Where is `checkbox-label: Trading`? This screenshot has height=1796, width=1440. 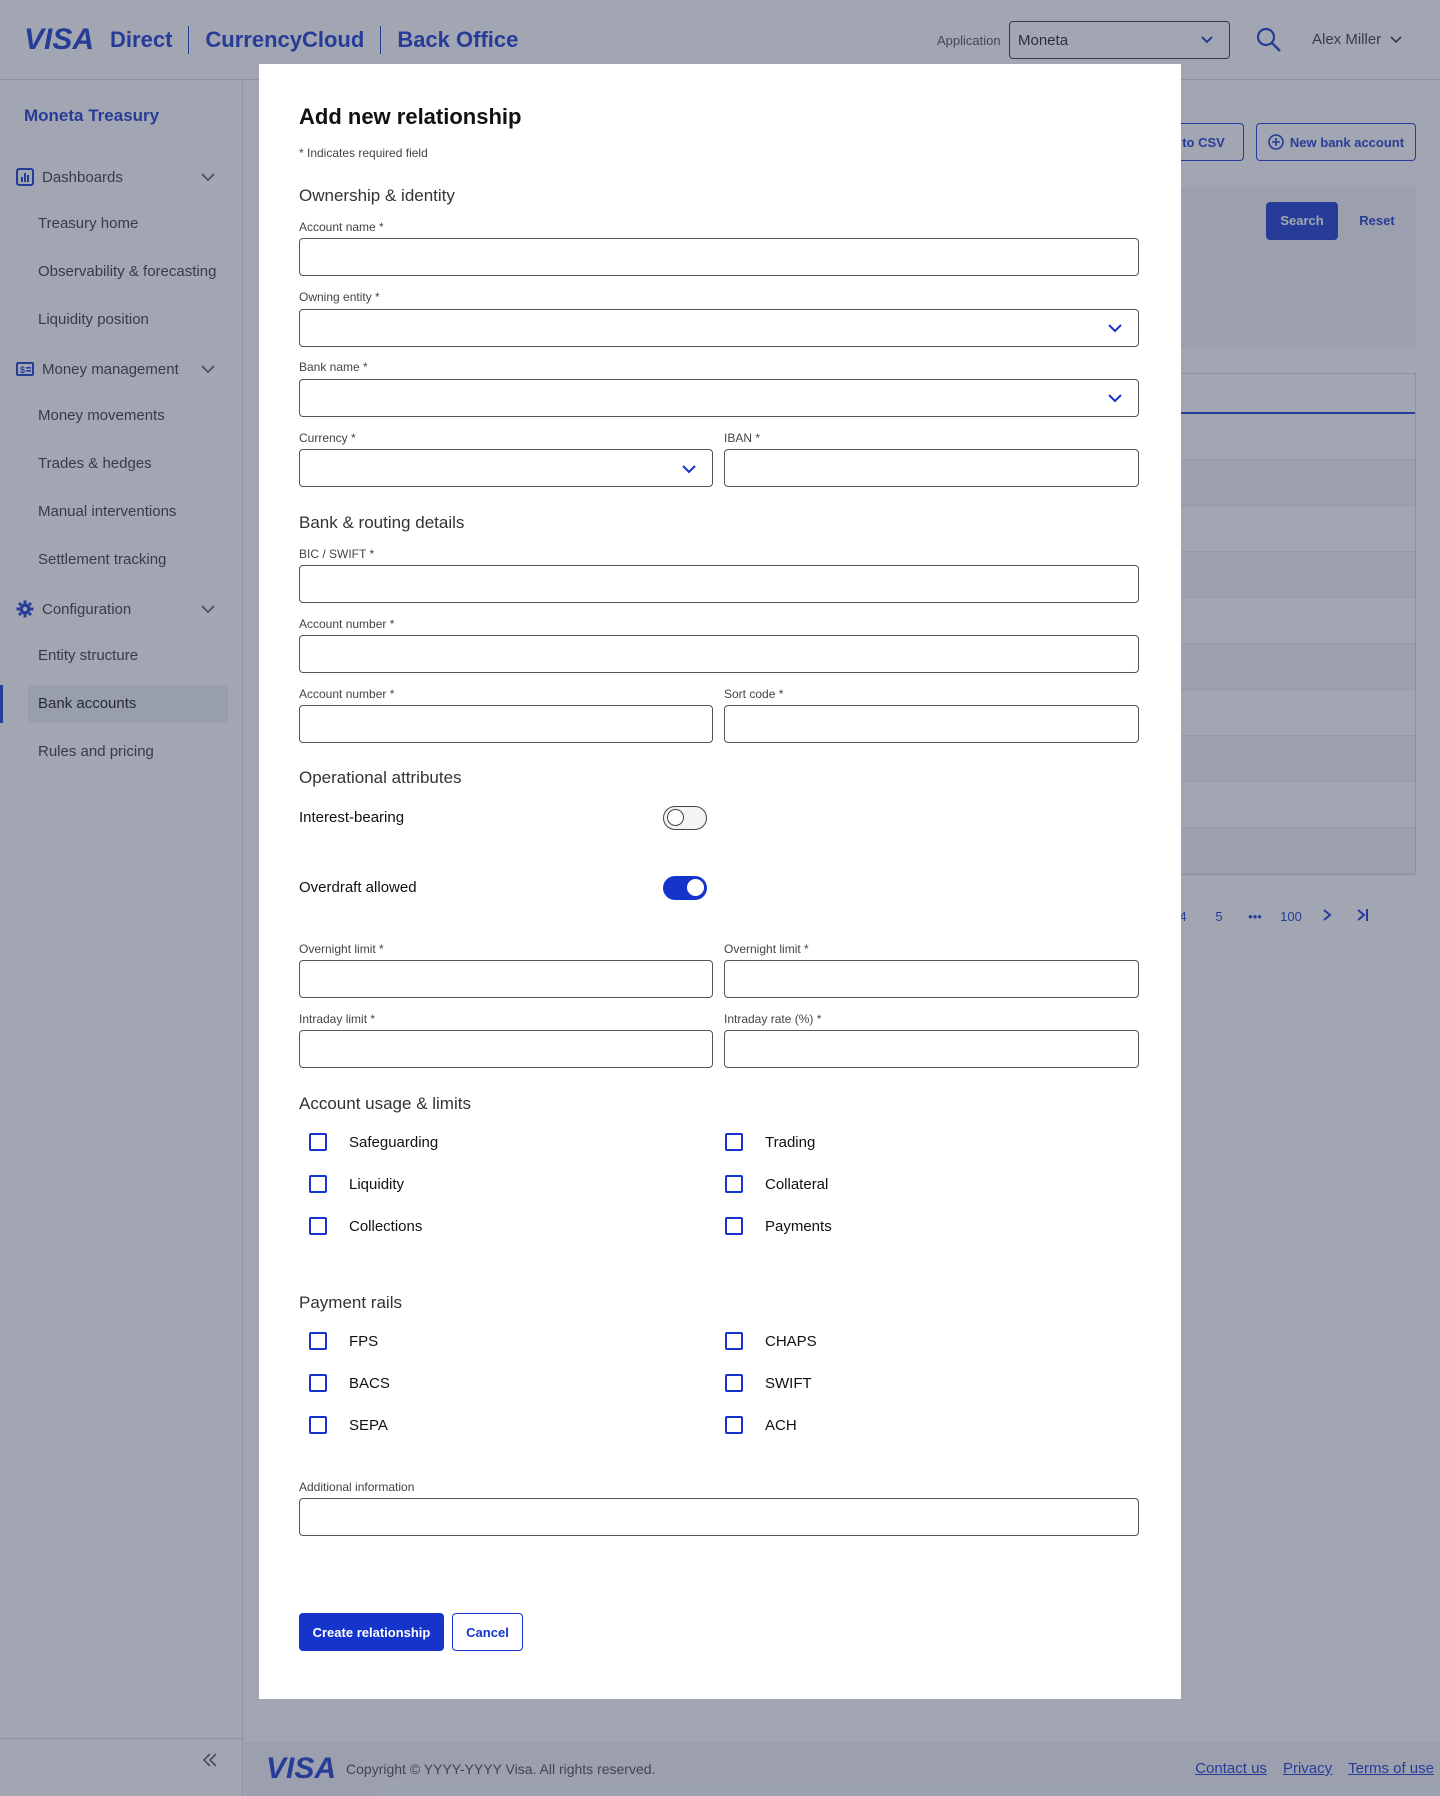
checkbox-label: Trading is located at coordinates (790, 1142).